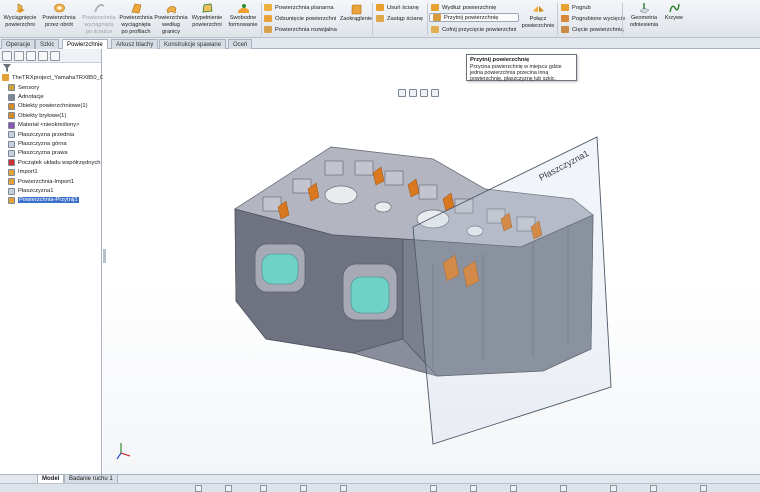 The image size is (760, 492). Describe the element at coordinates (644, 15) in the screenshot. I see `reference-geometry-button: Geometria odniesienia` at that location.